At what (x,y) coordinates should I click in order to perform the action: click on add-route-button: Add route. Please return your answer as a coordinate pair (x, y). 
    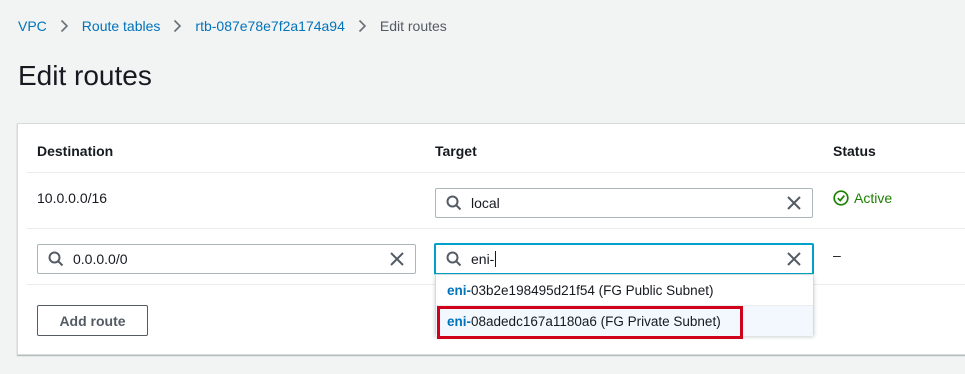
    Looking at the image, I should click on (92, 320).